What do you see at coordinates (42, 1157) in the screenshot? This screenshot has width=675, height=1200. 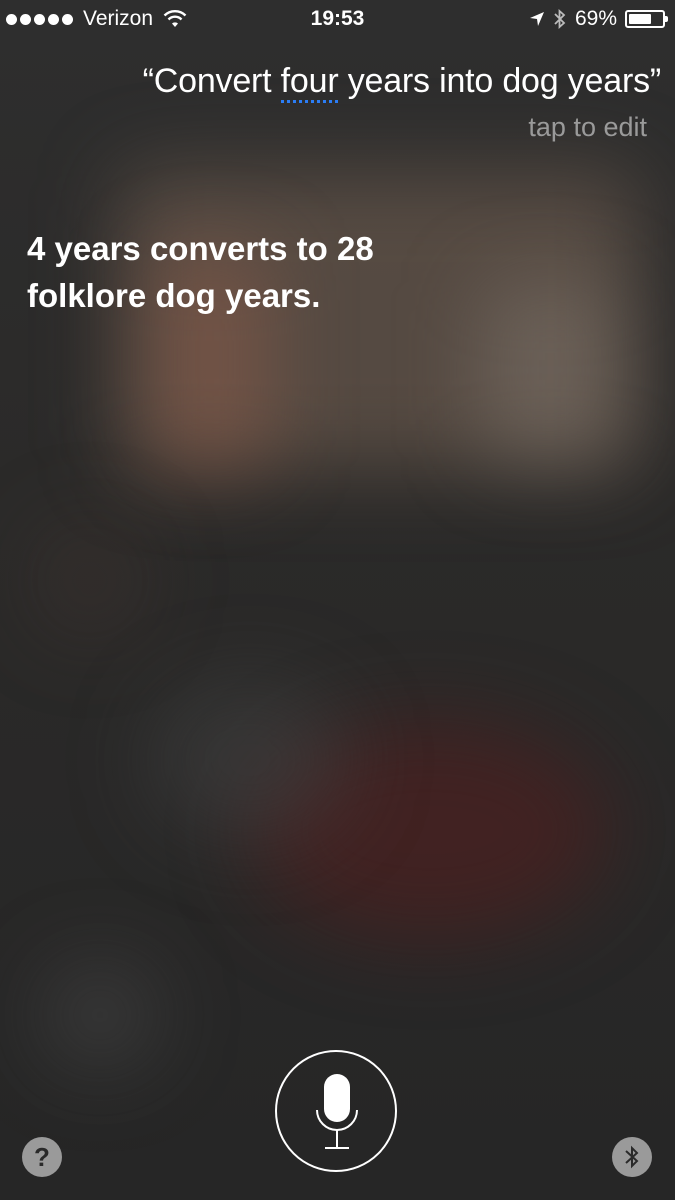 I see `help-button: ?` at bounding box center [42, 1157].